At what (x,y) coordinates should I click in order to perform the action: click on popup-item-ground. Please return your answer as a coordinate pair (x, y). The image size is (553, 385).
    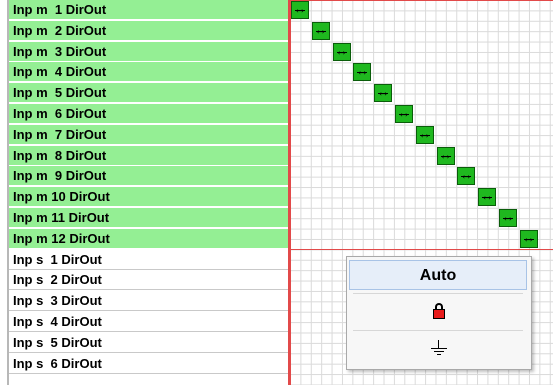
    Looking at the image, I should click on (438, 348).